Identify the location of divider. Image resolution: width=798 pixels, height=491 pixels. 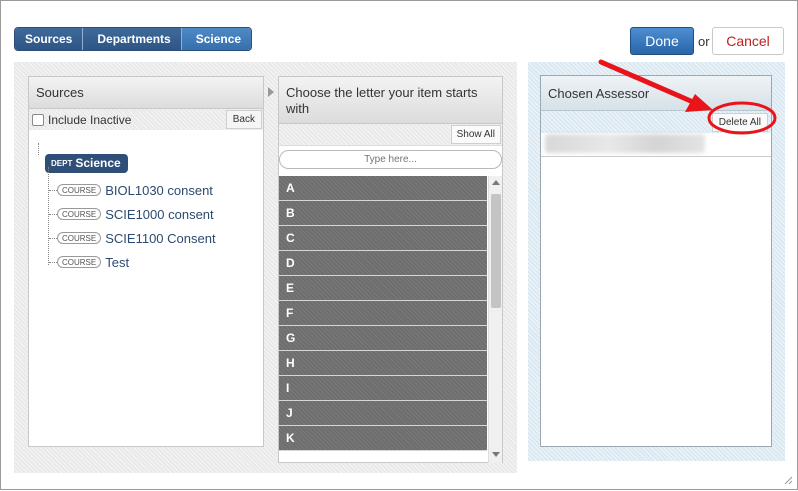
(656, 156).